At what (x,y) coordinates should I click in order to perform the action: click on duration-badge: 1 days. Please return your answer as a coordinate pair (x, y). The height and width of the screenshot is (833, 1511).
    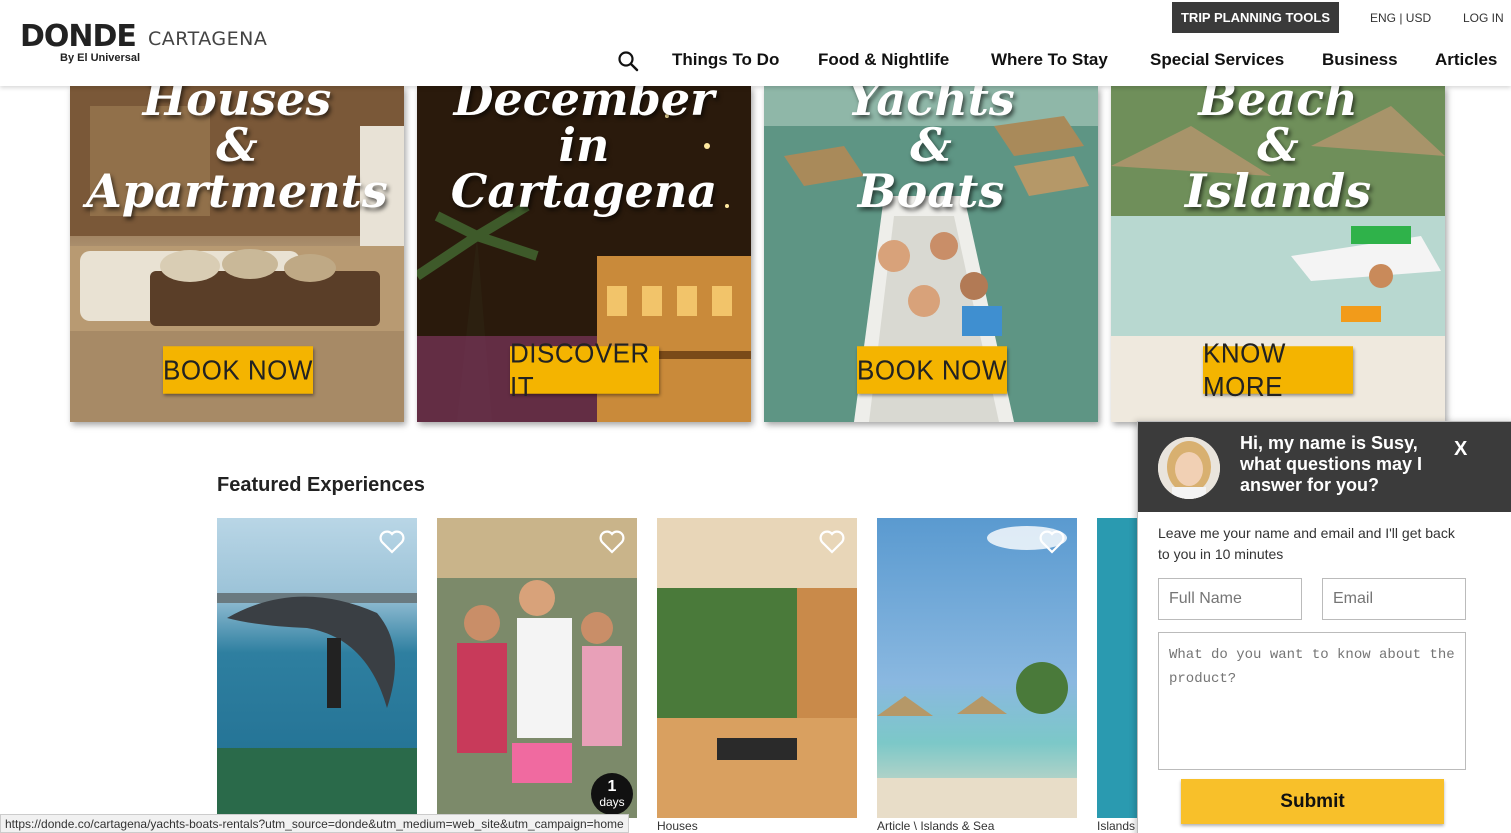
    Looking at the image, I should click on (612, 794).